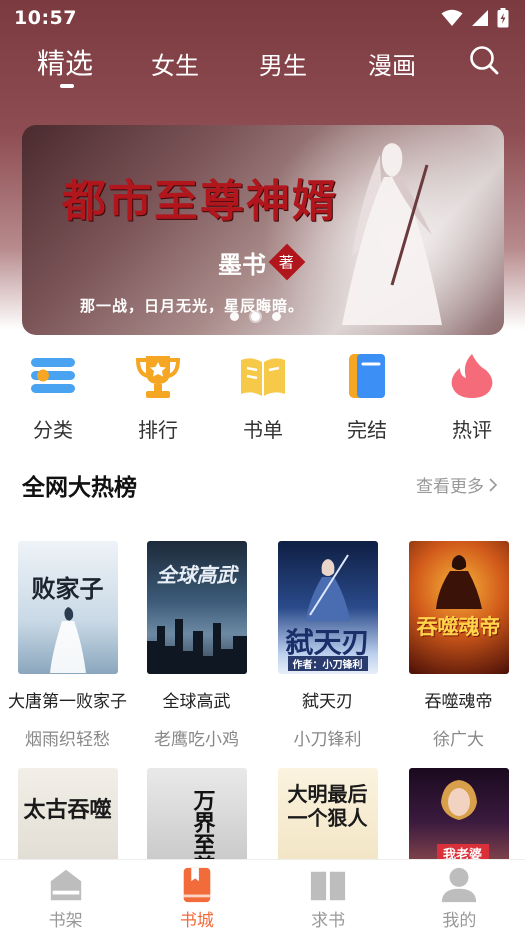 The image size is (525, 931). I want to click on profile-icon, so click(459, 885).